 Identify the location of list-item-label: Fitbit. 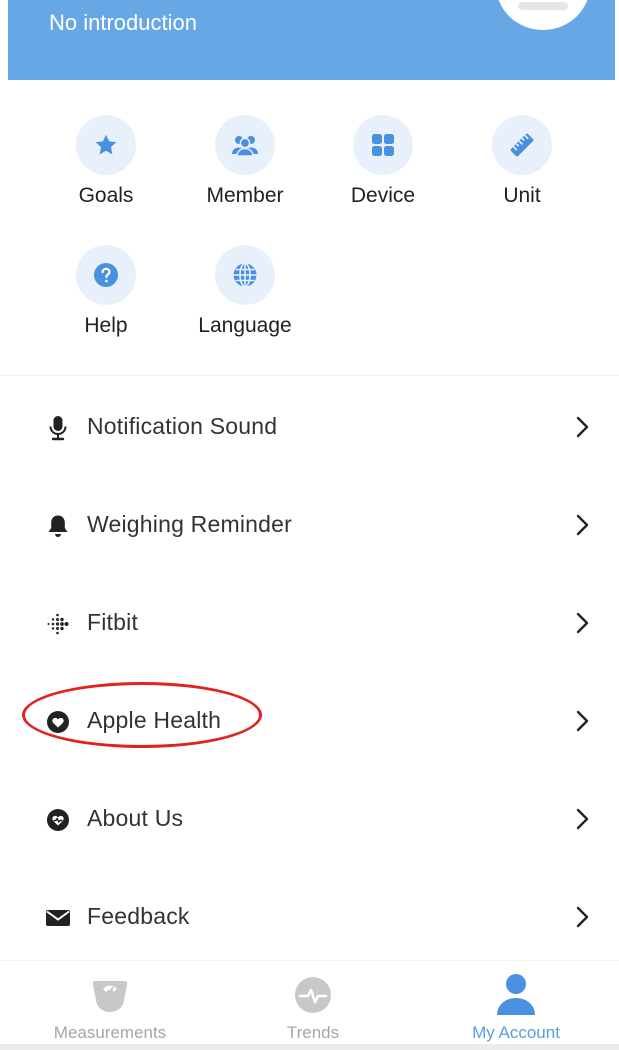
(113, 622).